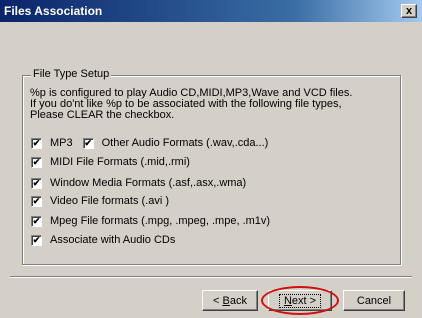  Describe the element at coordinates (374, 300) in the screenshot. I see `cancel-button: Cancel` at that location.